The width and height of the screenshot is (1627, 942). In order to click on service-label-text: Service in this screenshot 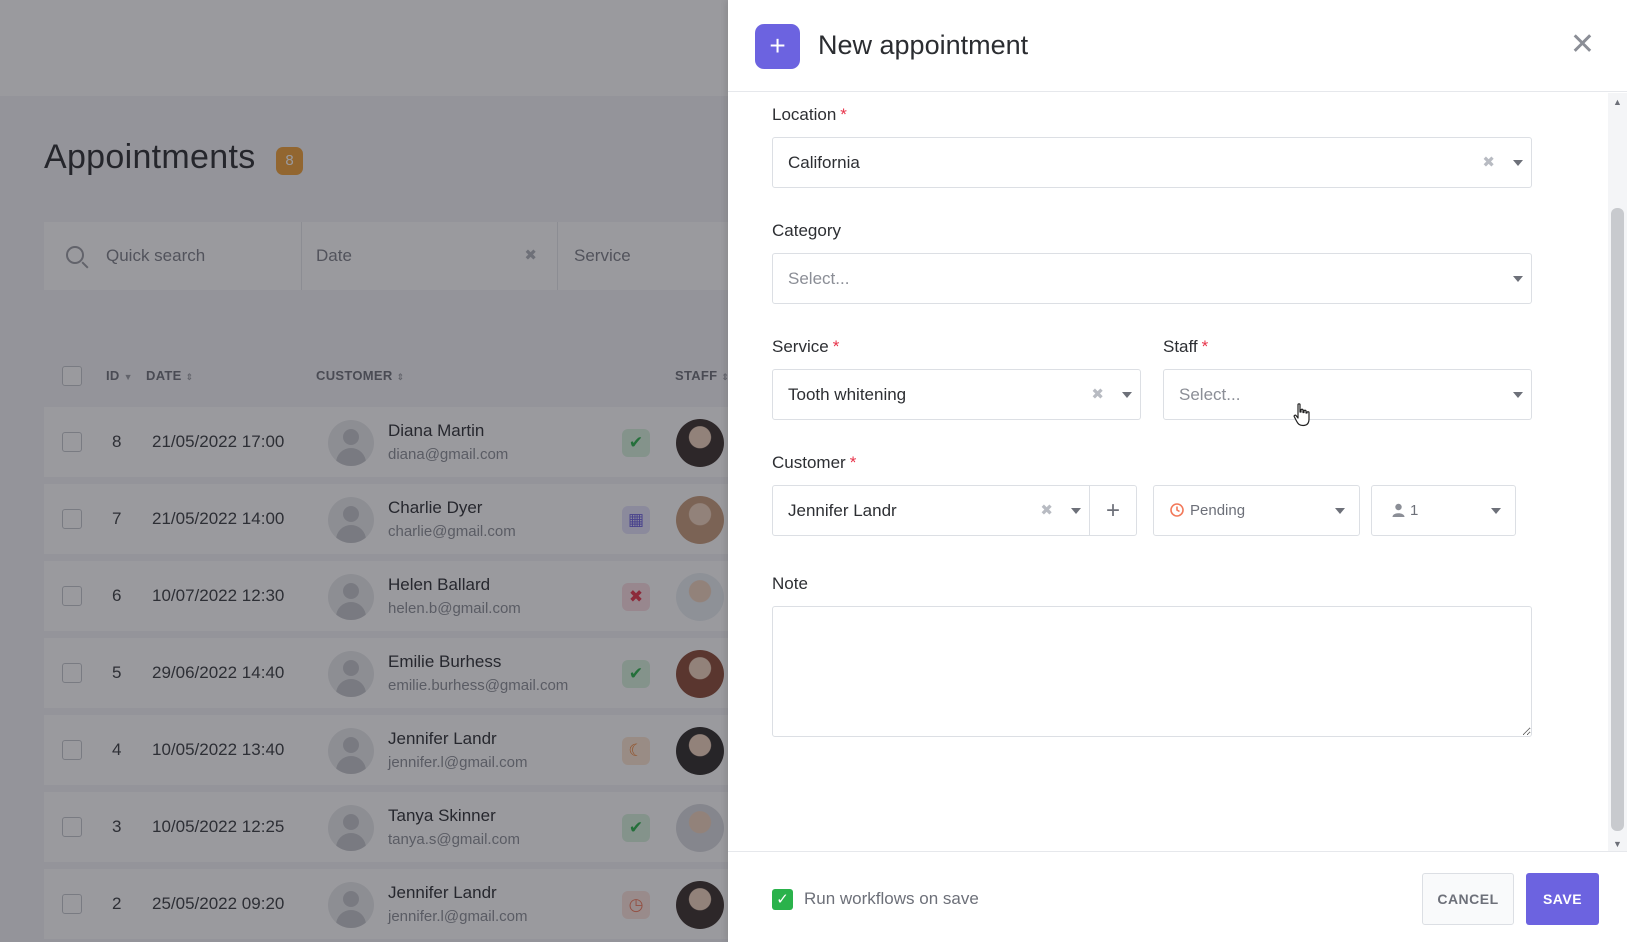, I will do `click(800, 346)`.